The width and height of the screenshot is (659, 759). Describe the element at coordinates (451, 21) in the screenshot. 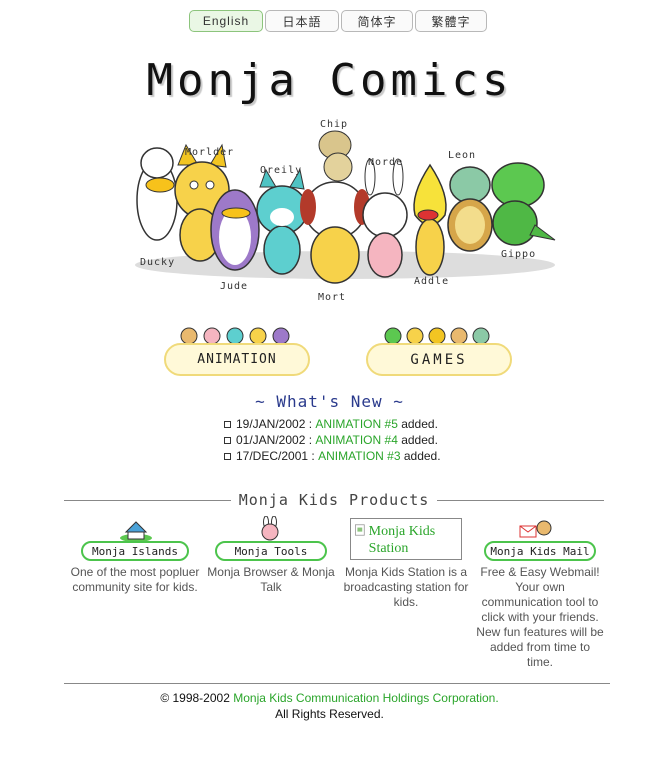

I see `lang-traditional-chinese-button: 繁體字` at that location.